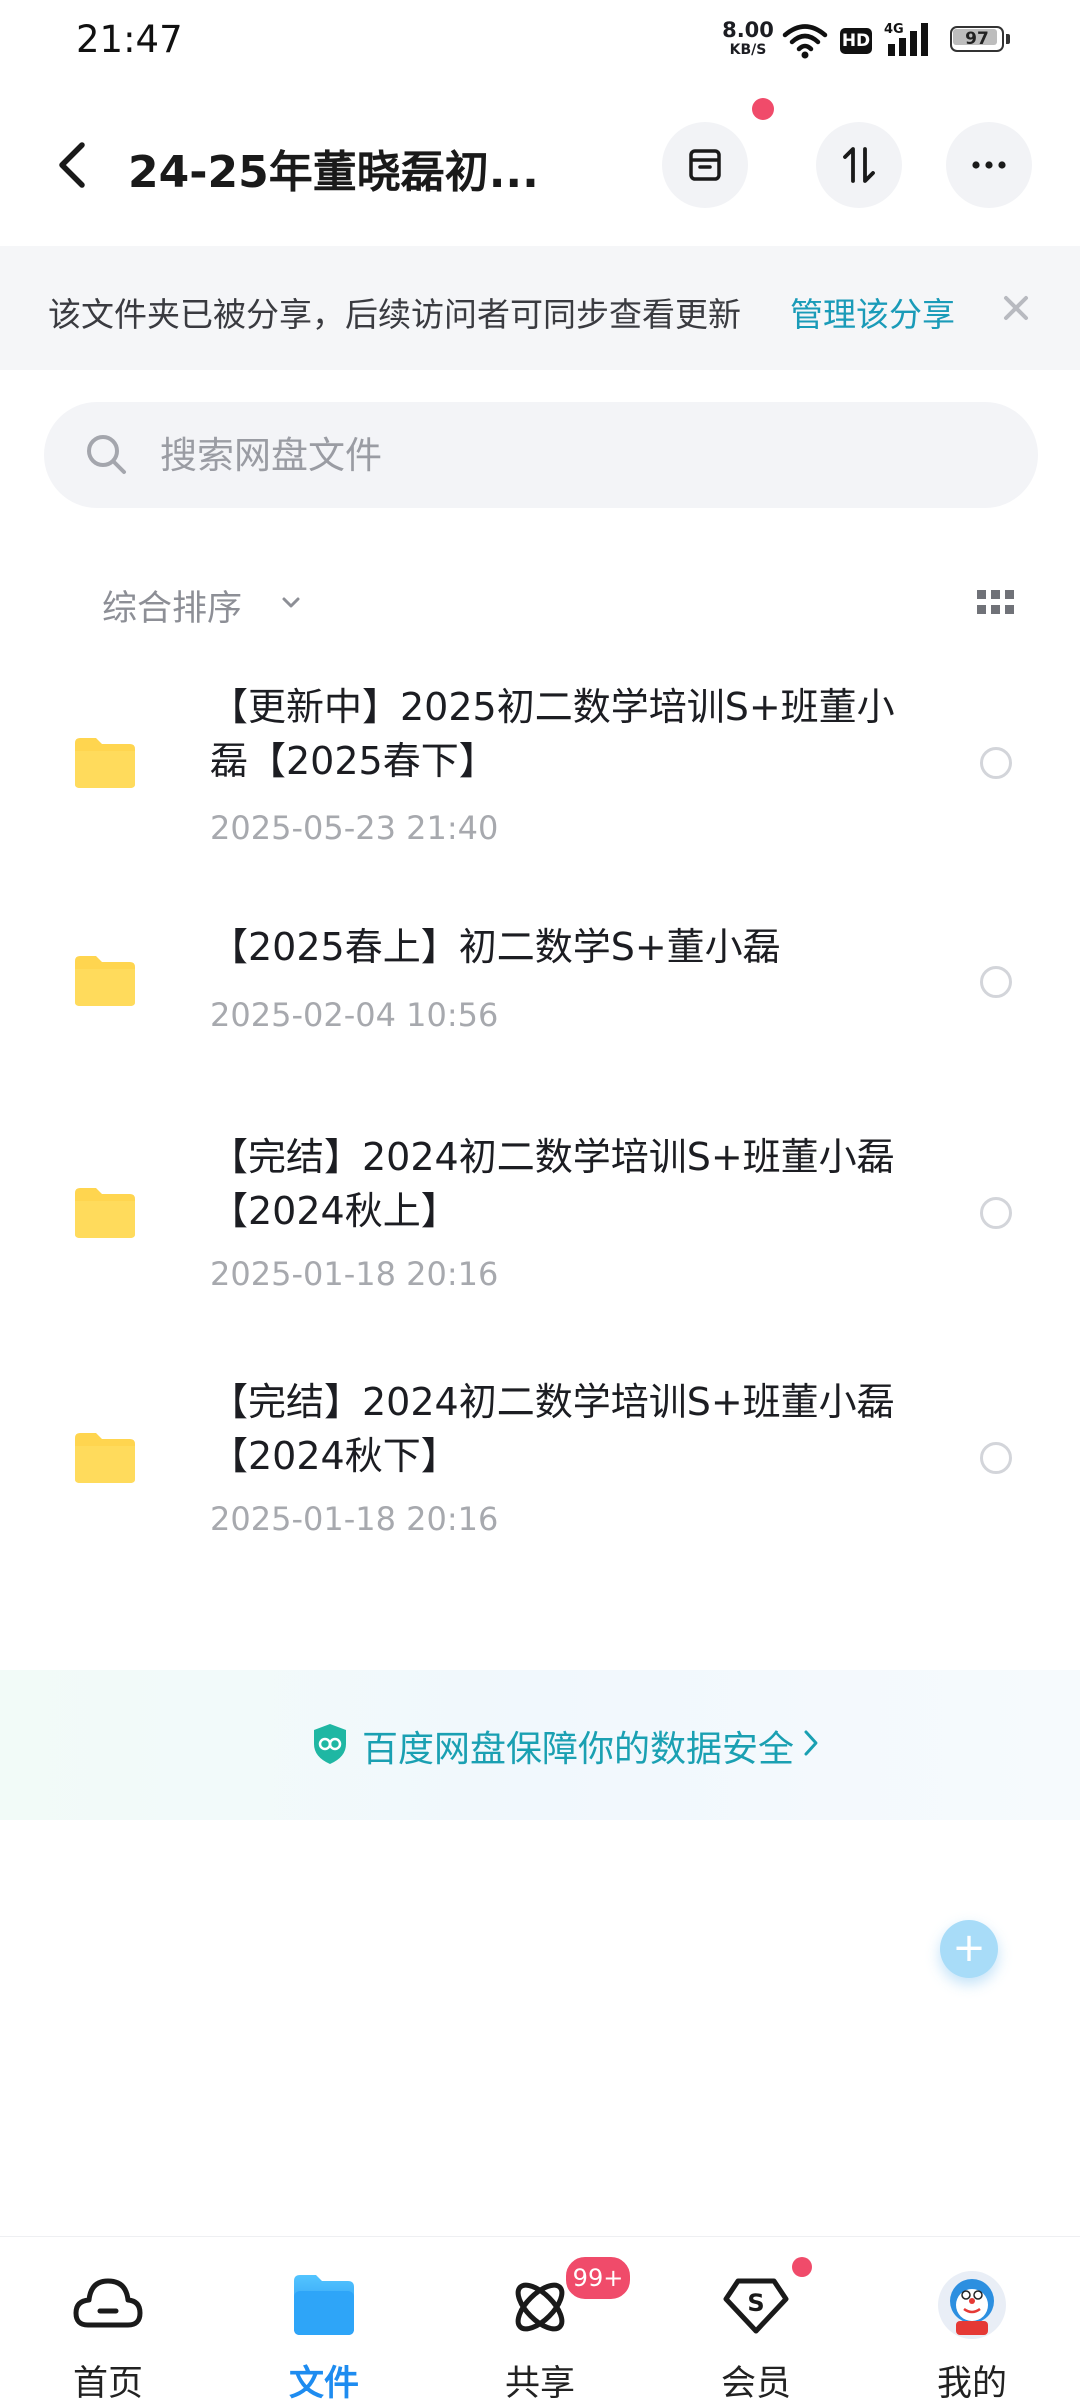  I want to click on nav-label: 文件, so click(323, 2382).